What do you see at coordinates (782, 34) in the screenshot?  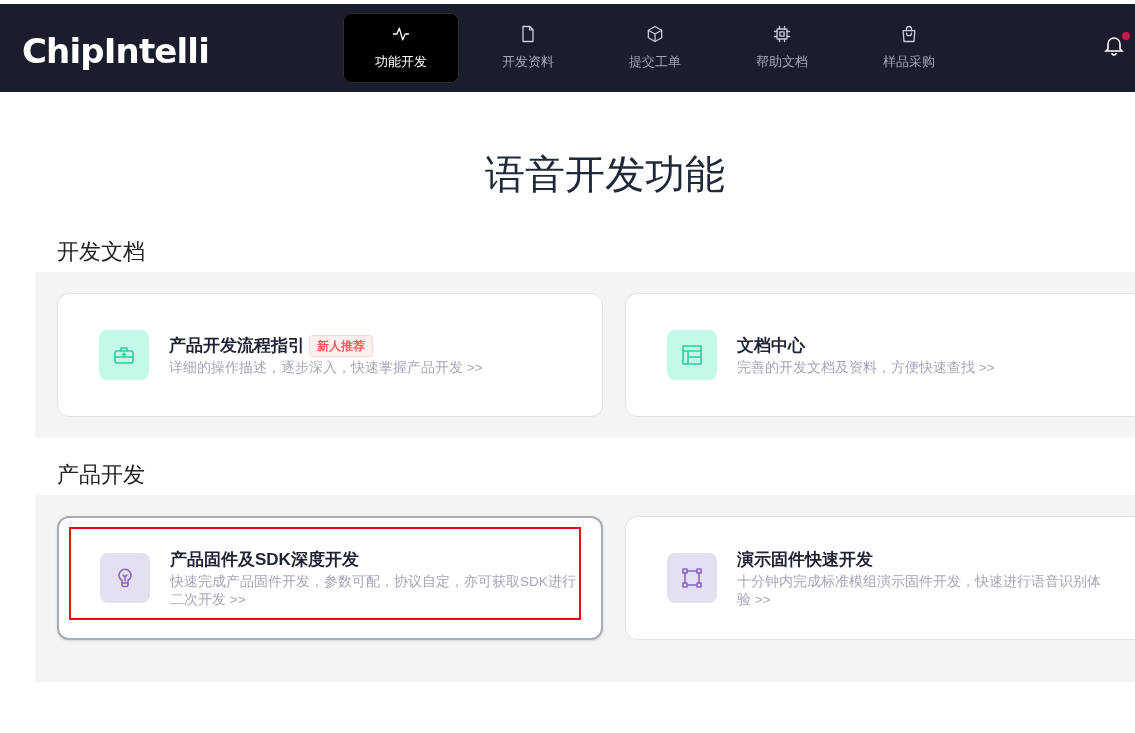 I see `chip-icon` at bounding box center [782, 34].